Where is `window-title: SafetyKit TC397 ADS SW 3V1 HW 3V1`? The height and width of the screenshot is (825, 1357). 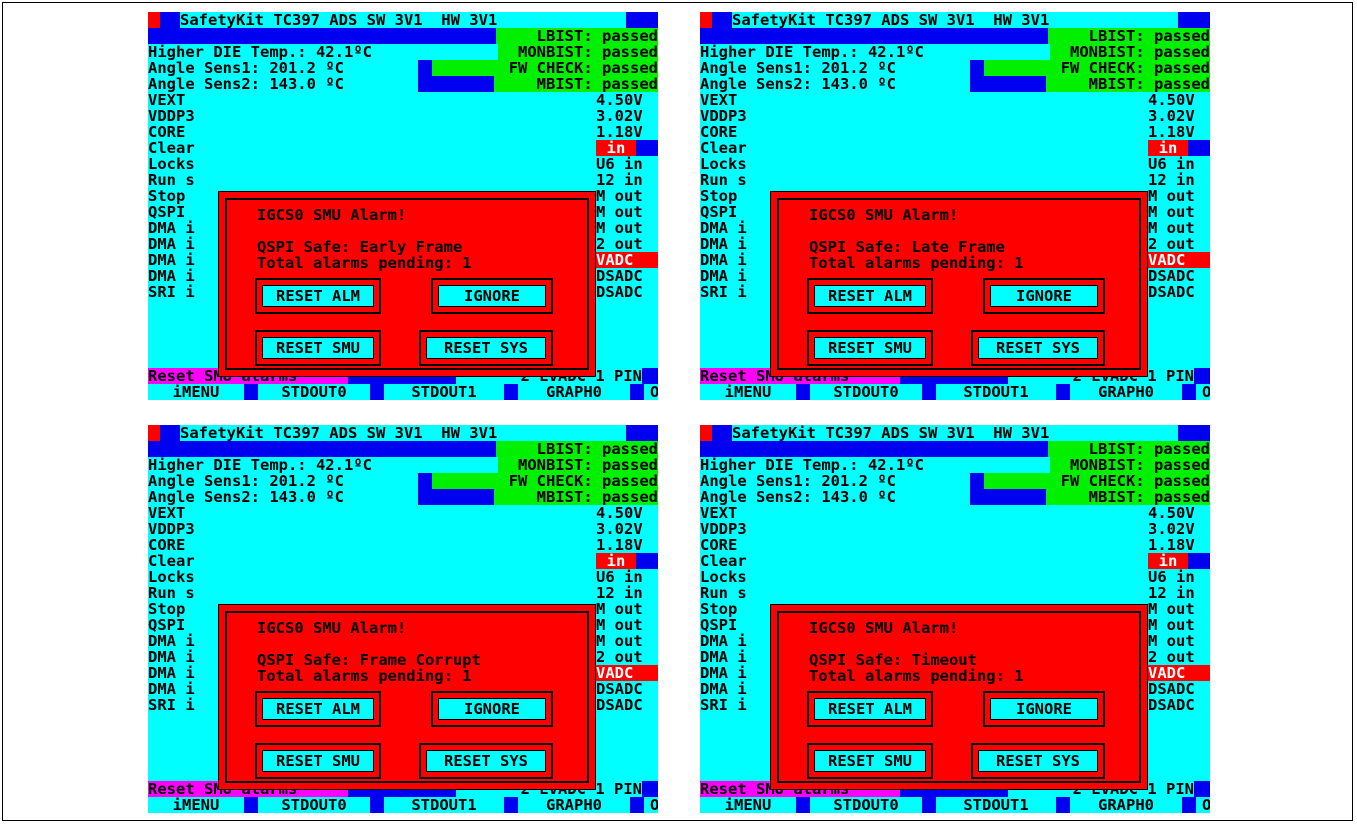
window-title: SafetyKit TC397 ADS SW 3V1 HW 3V1 is located at coordinates (403, 20).